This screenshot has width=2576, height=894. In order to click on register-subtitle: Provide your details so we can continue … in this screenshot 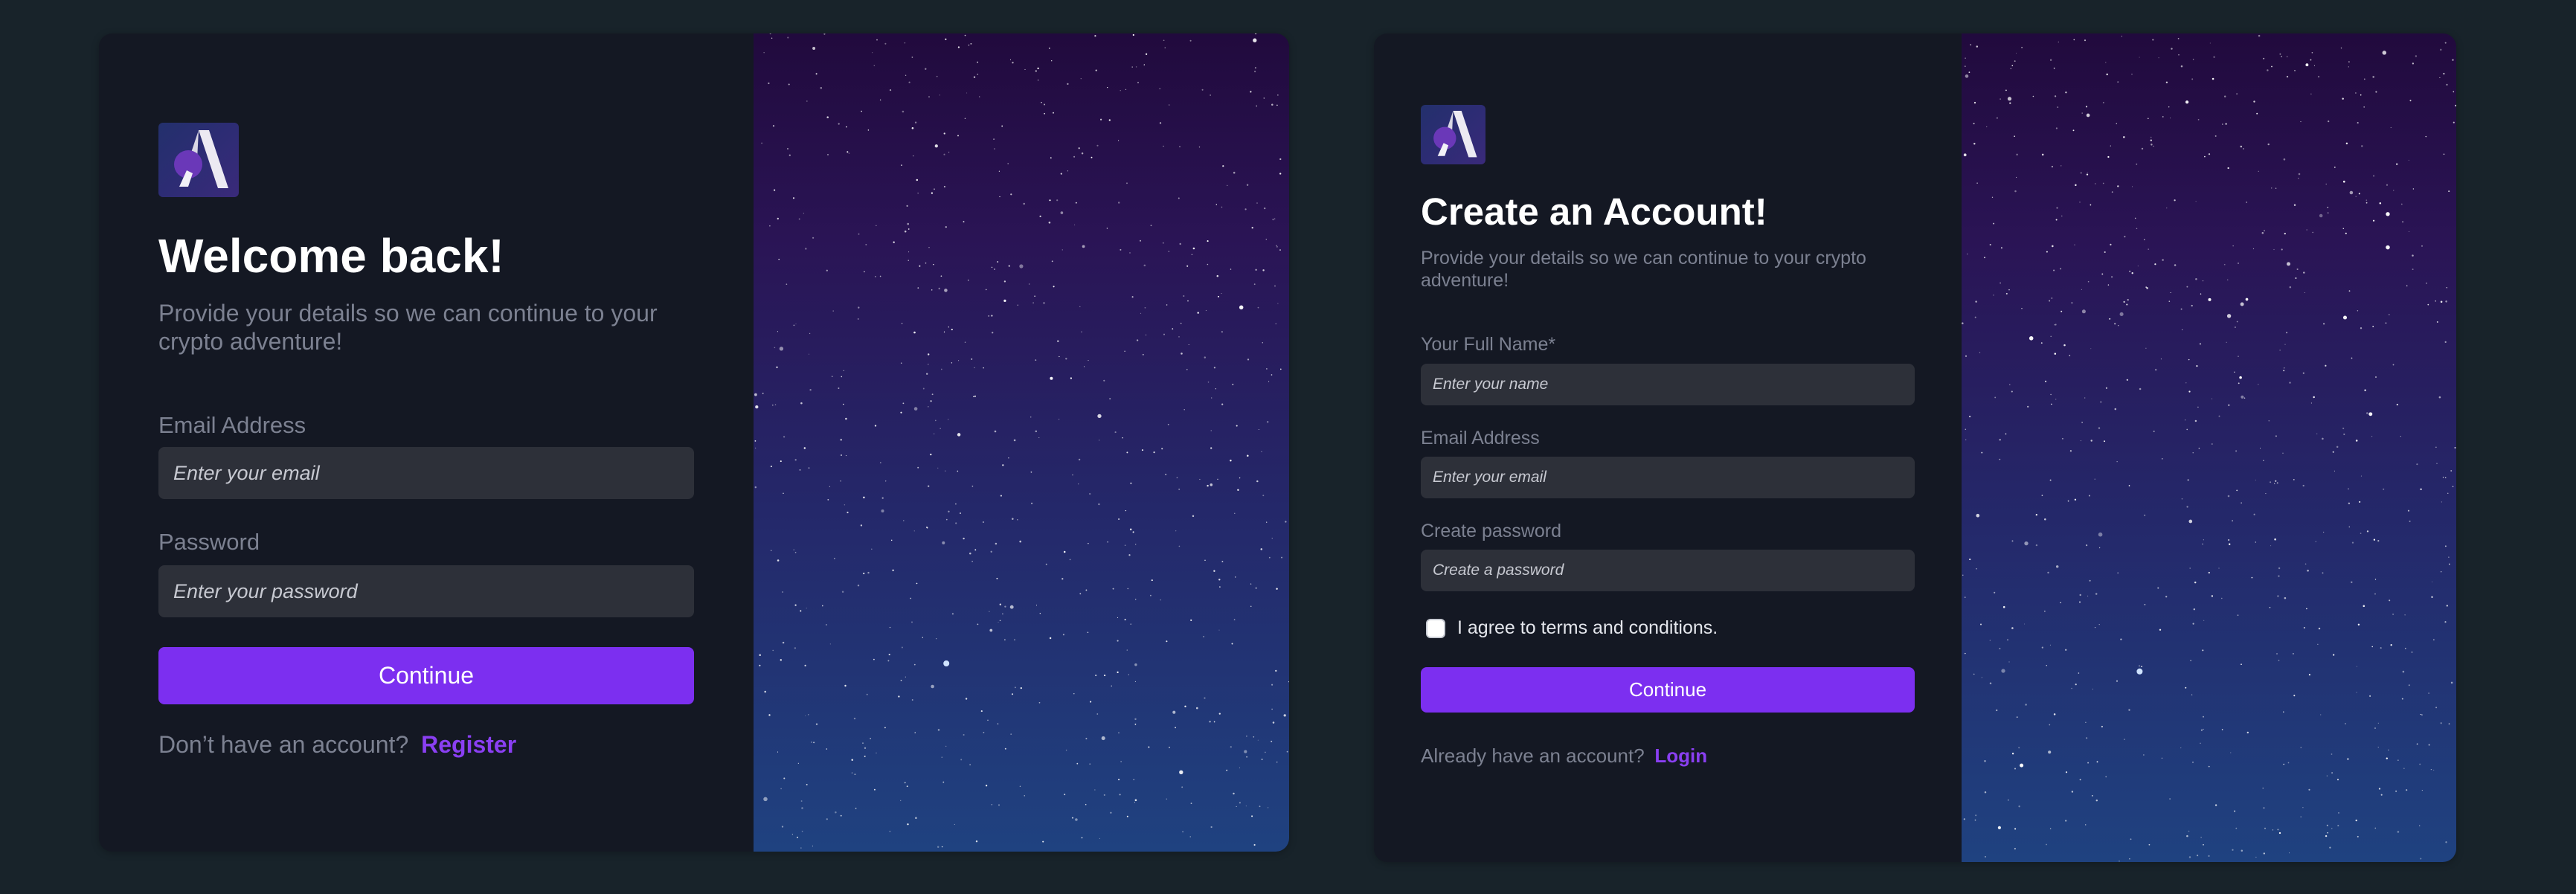, I will do `click(1643, 270)`.